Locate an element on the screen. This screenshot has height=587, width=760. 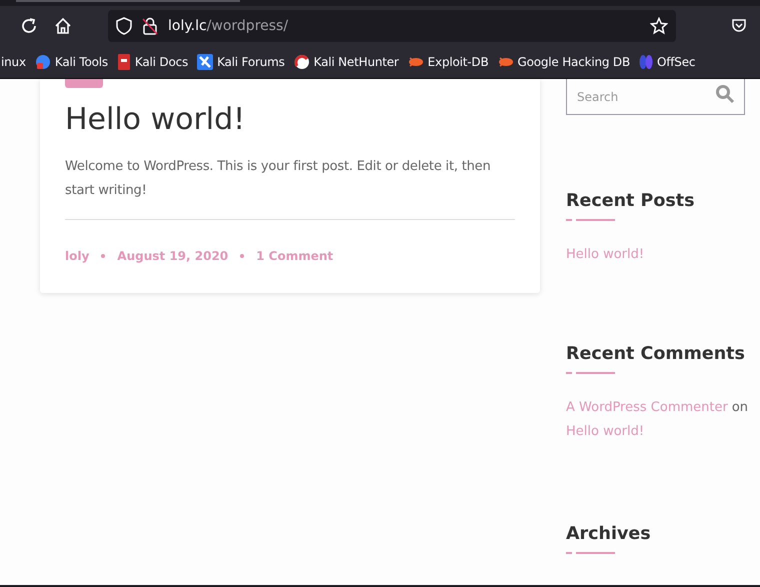
comment-text: on is located at coordinates (740, 408).